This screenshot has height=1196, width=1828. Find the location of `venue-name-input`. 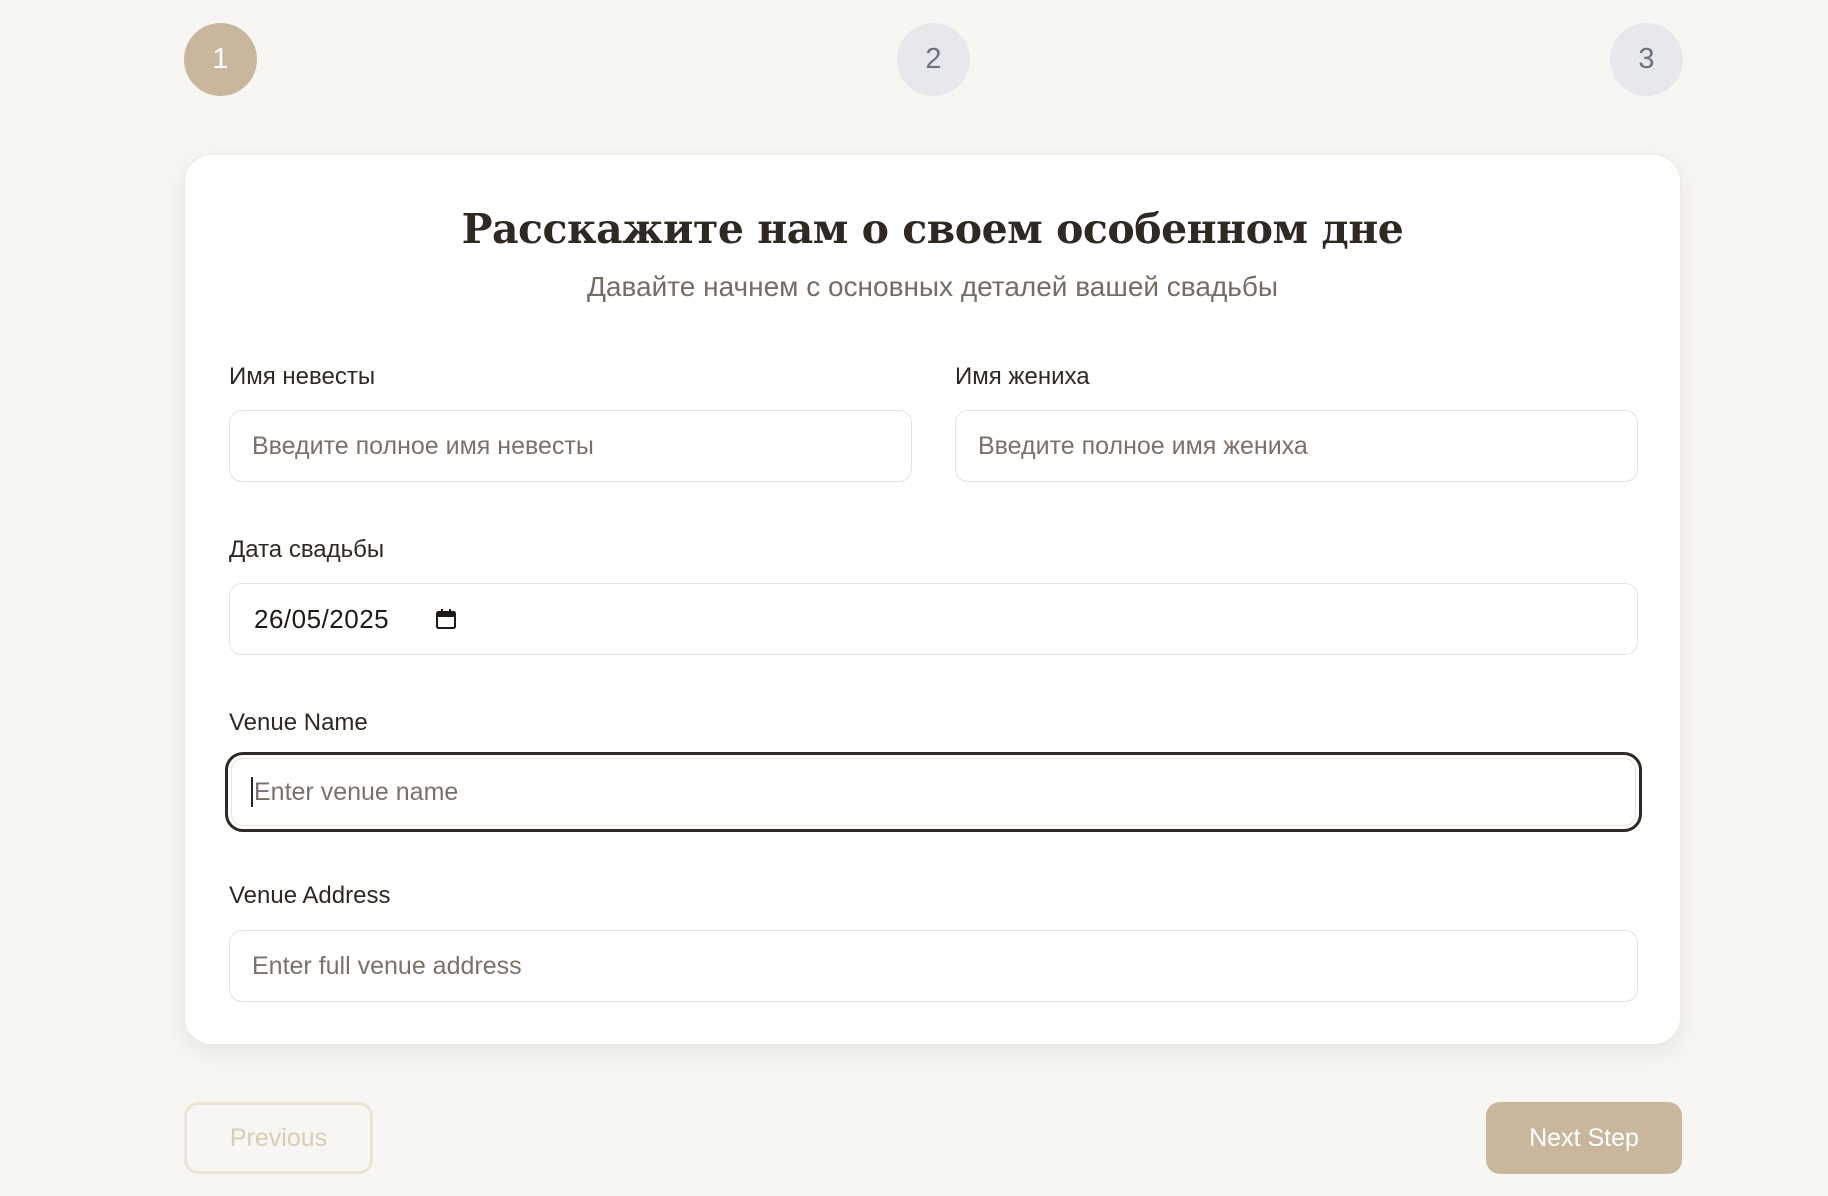

venue-name-input is located at coordinates (933, 792).